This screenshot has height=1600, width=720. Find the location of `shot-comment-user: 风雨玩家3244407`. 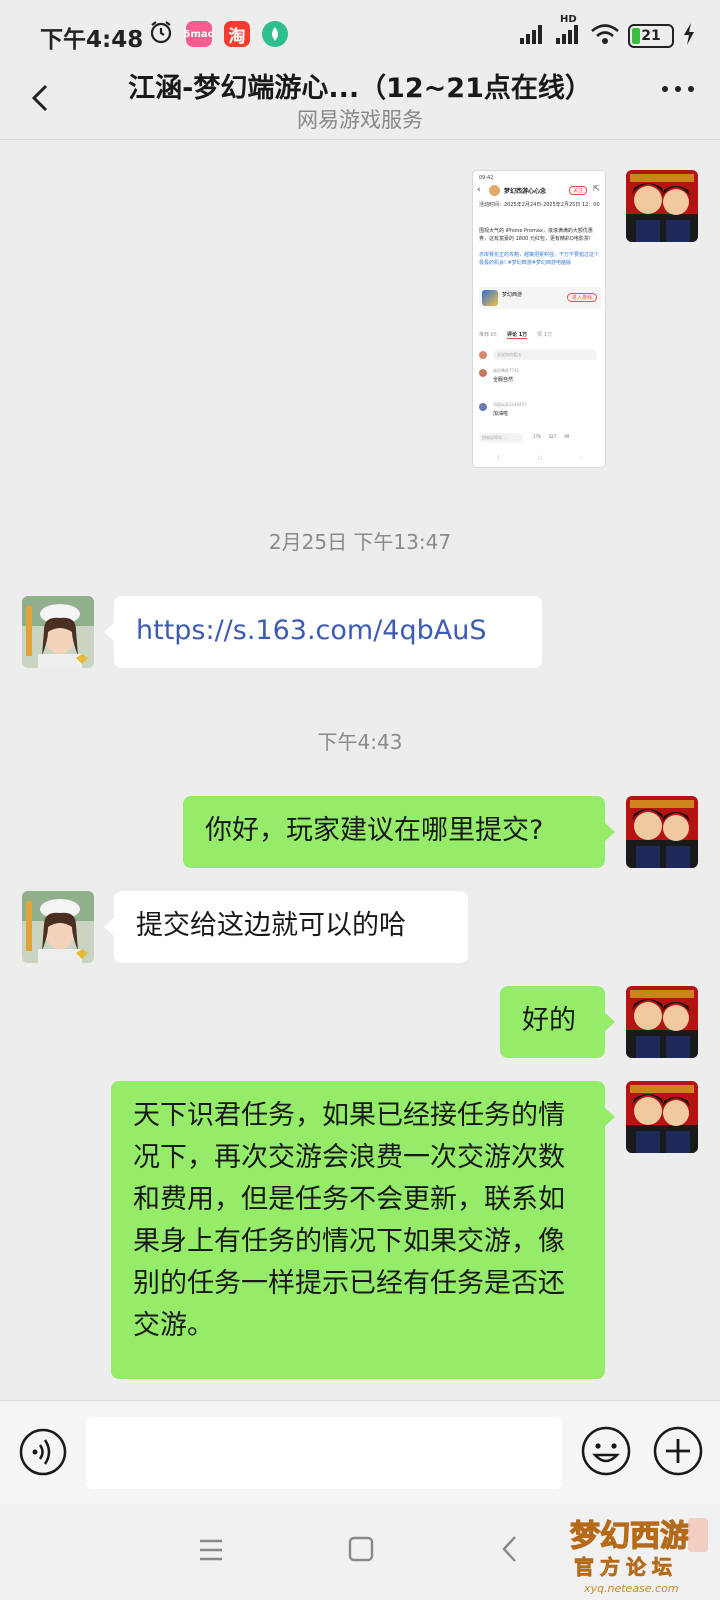

shot-comment-user: 风雨玩家3244407 is located at coordinates (510, 404).